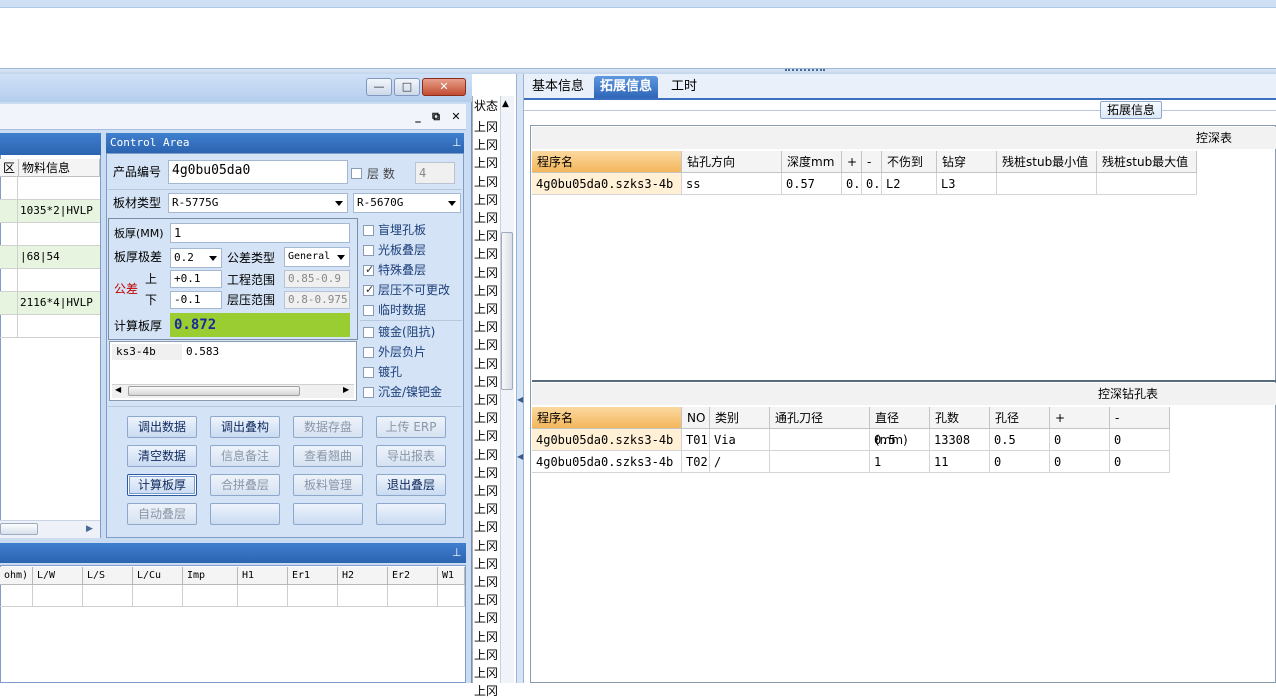 This screenshot has width=1276, height=700. I want to click on save-data-button: 数据存盘, so click(328, 427).